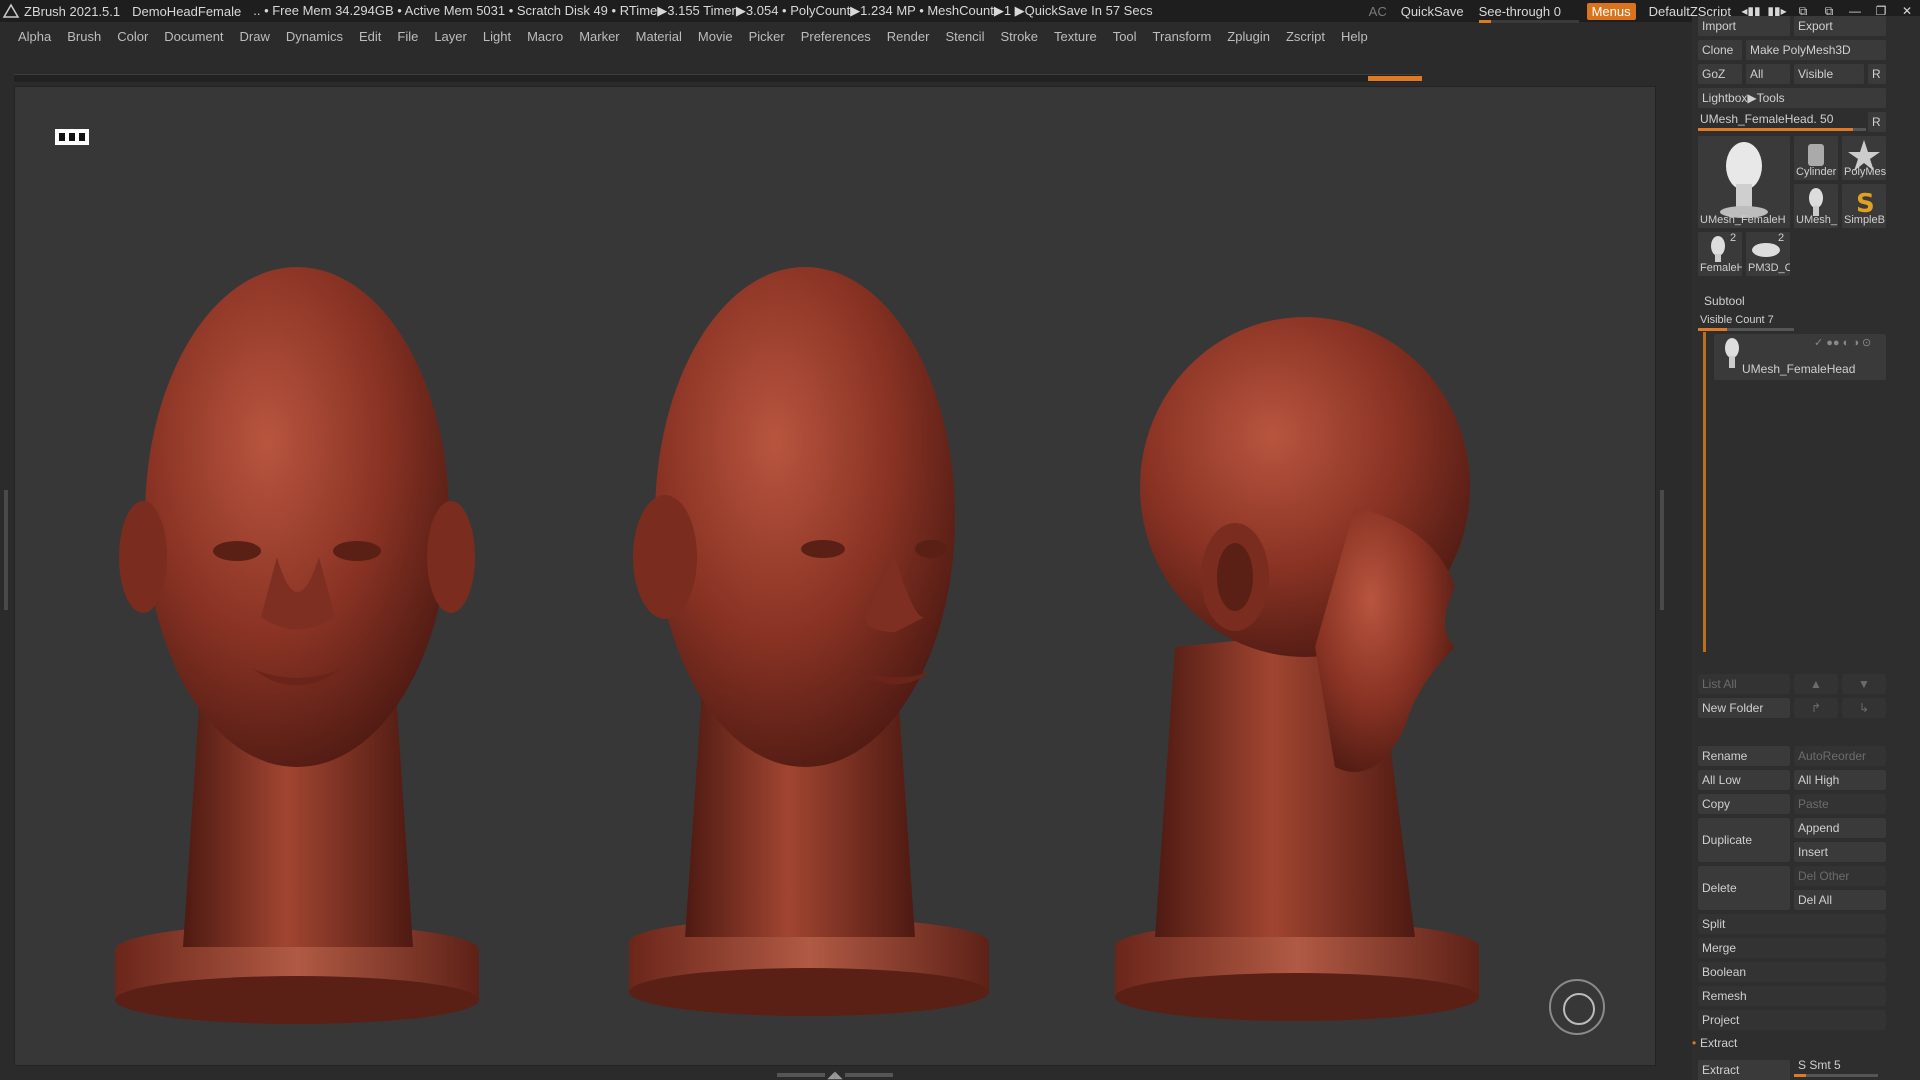  I want to click on delete-button: Delete, so click(1744, 888).